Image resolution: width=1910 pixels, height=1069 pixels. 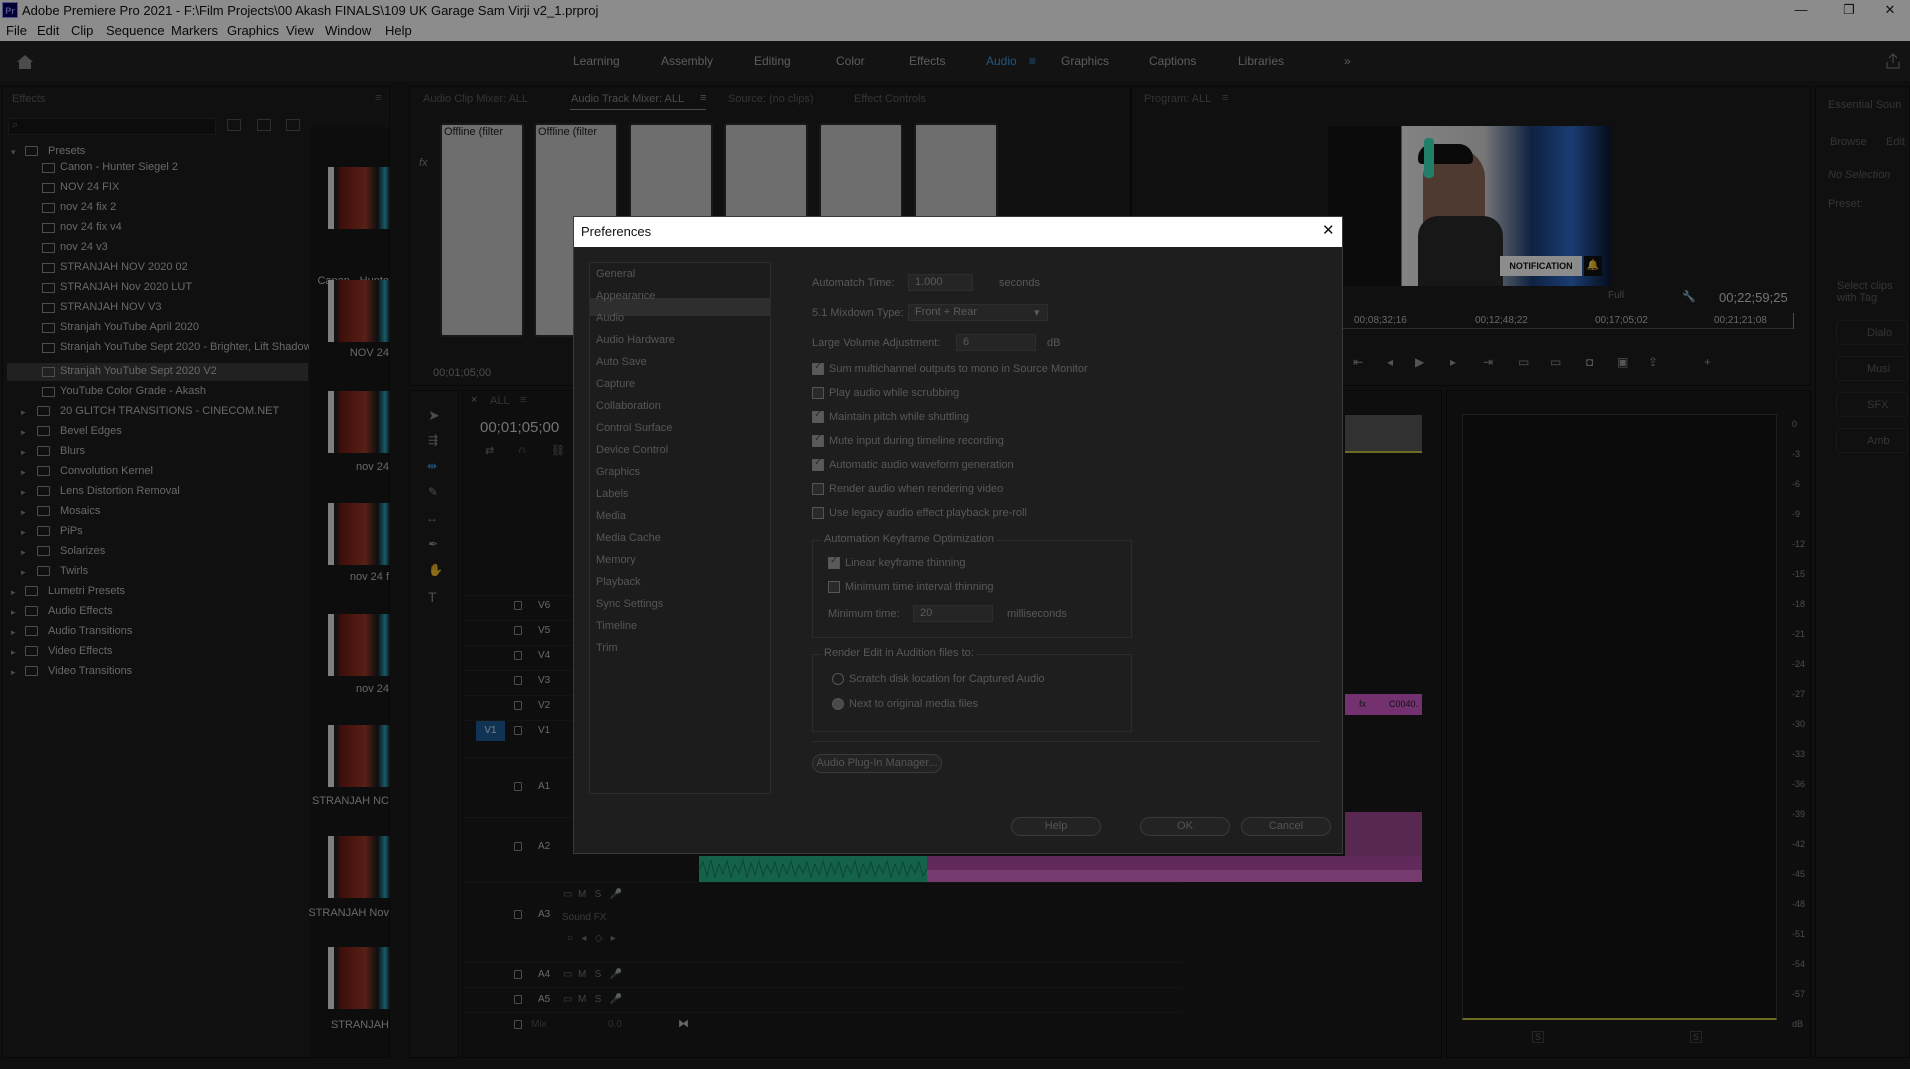 What do you see at coordinates (940, 282) in the screenshot?
I see `automatch-input: 1.000` at bounding box center [940, 282].